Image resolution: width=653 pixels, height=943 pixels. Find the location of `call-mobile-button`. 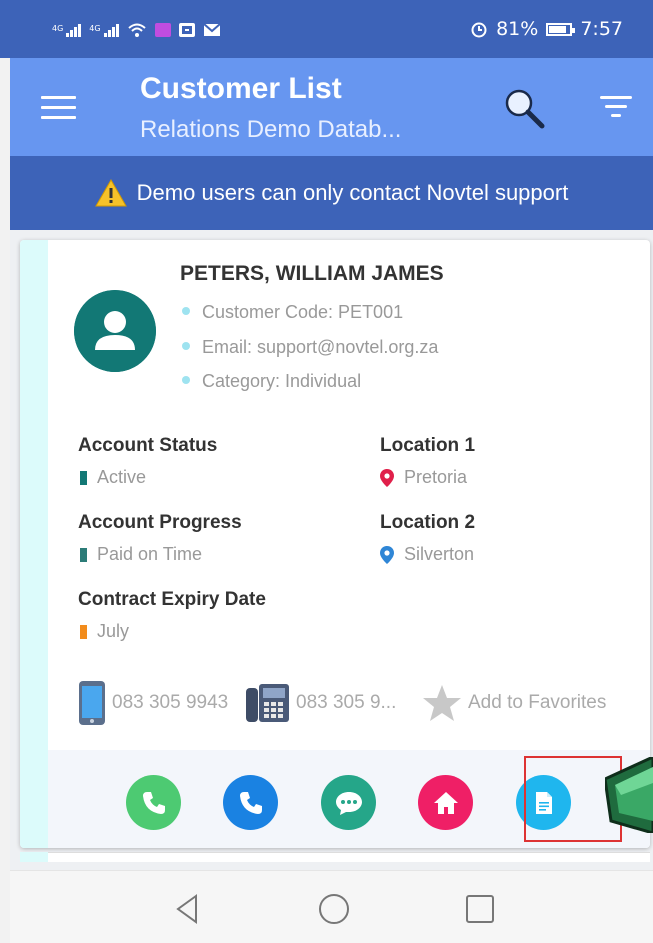

call-mobile-button is located at coordinates (153, 802).